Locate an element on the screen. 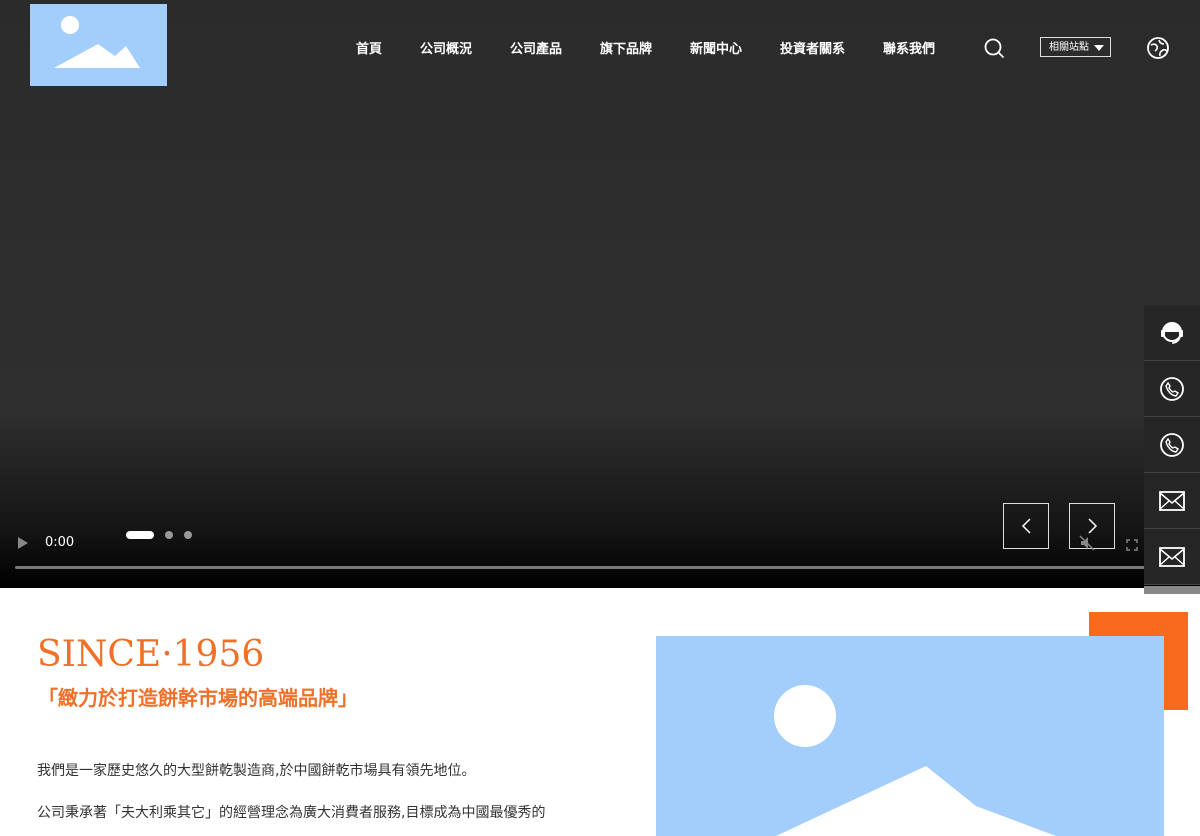  since-heading: SINCE·1956 is located at coordinates (151, 654).